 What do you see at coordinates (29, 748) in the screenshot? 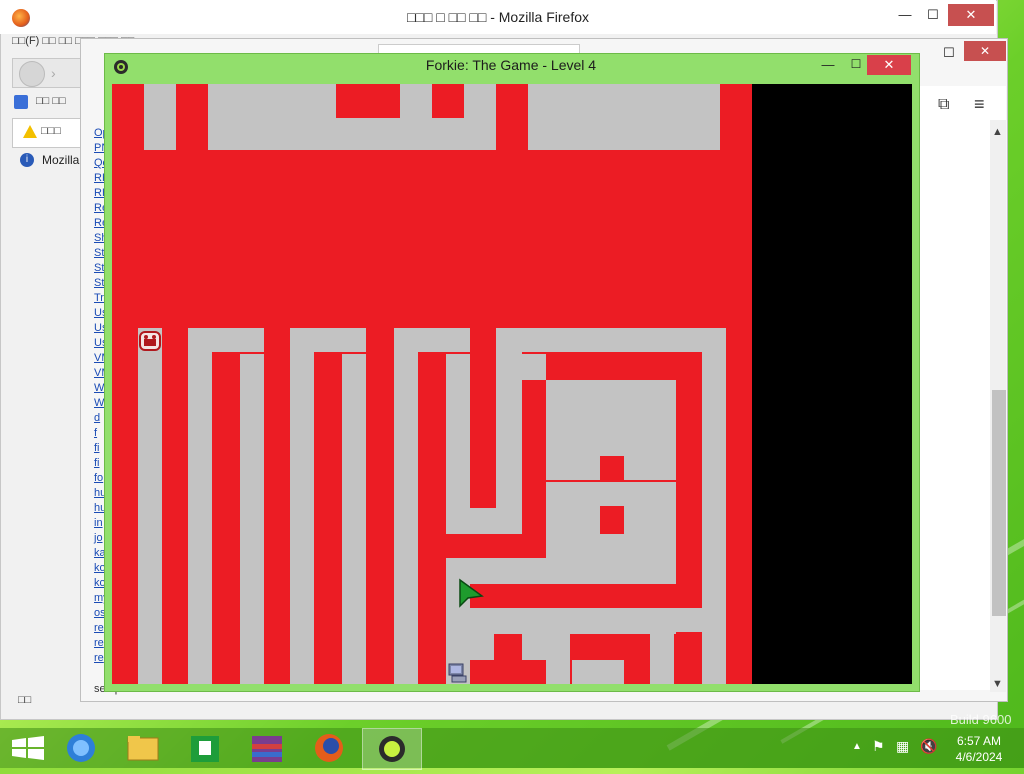
I see `start-button` at bounding box center [29, 748].